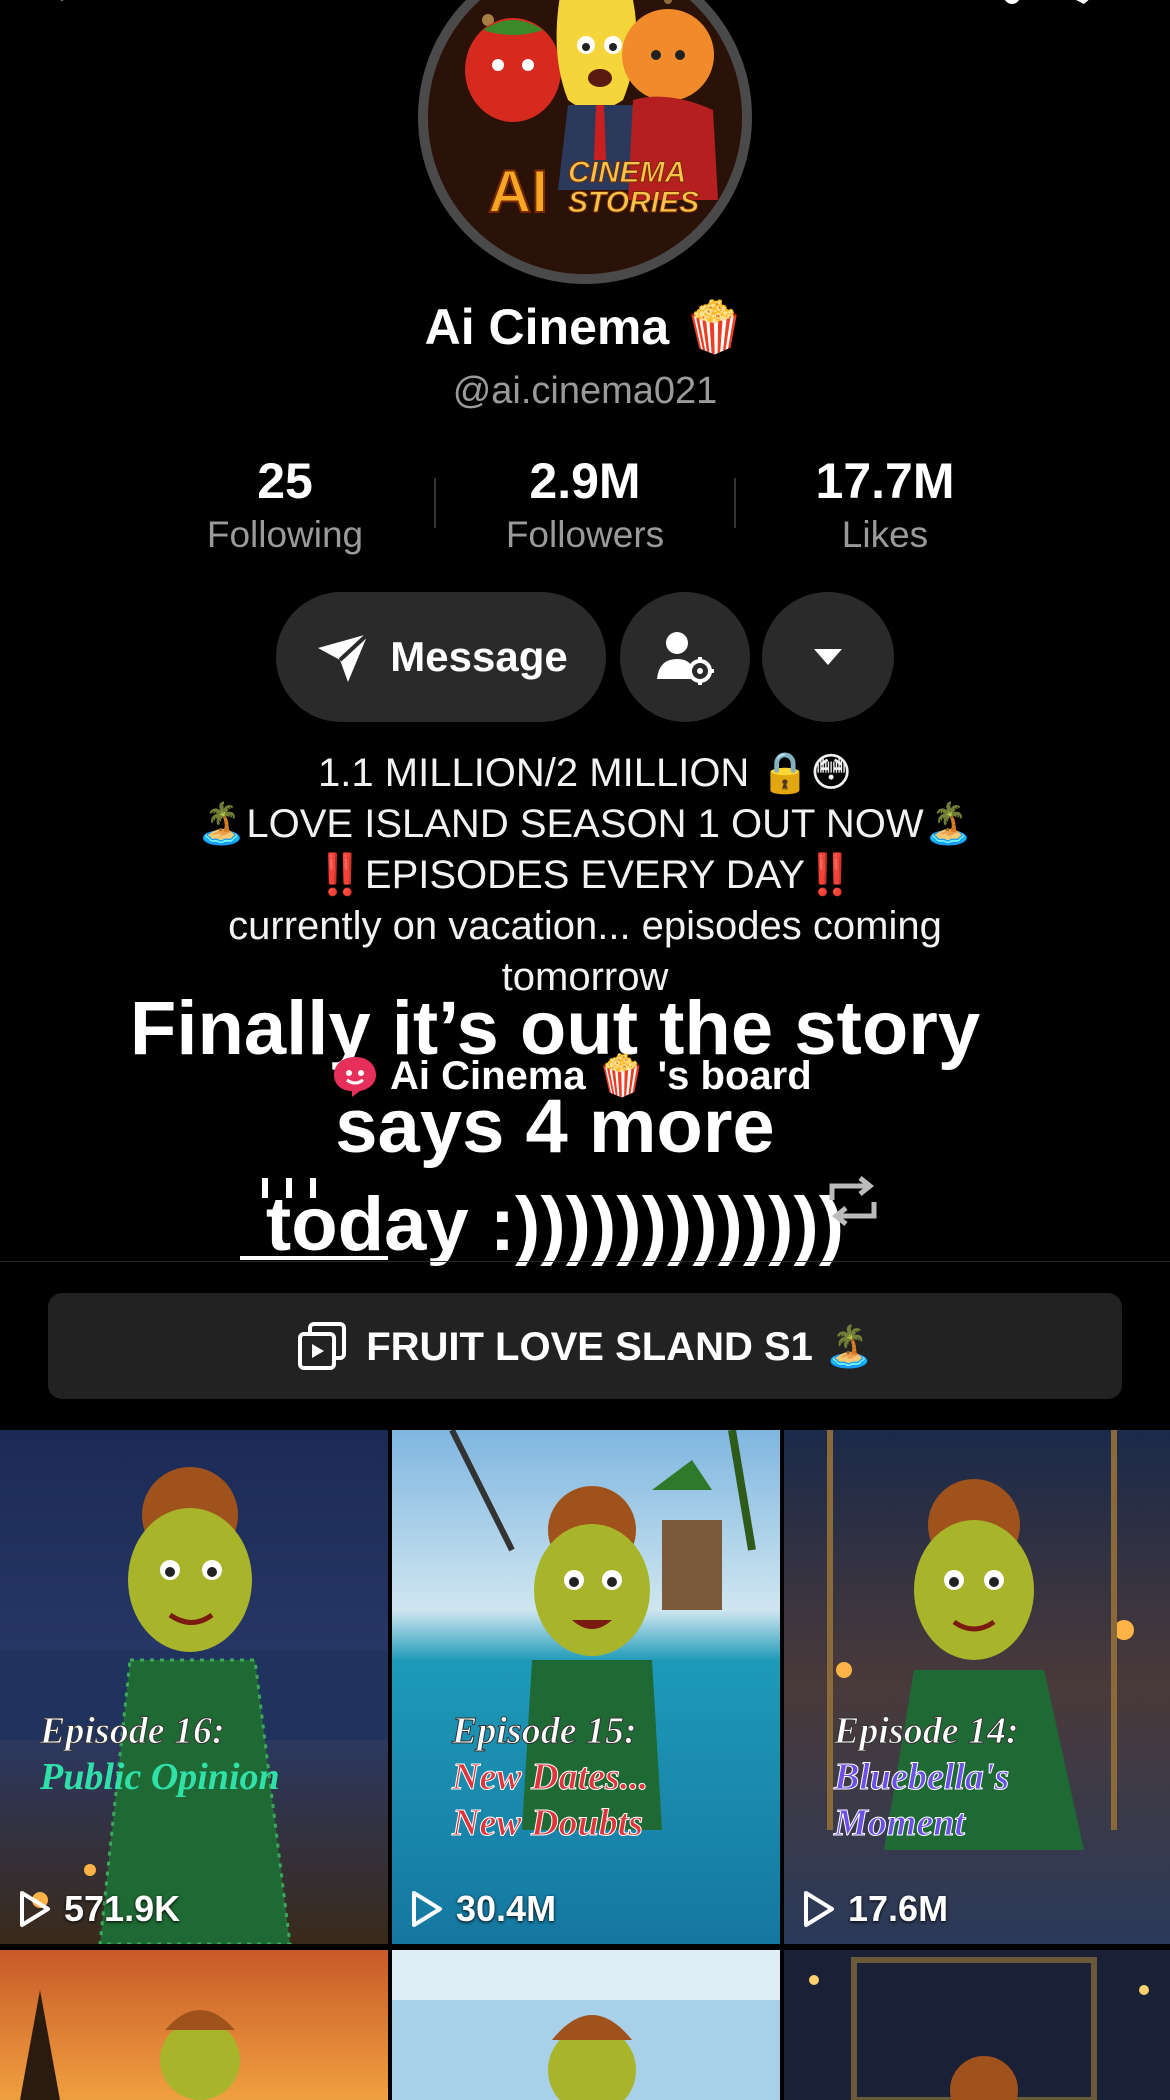  I want to click on profile-name: Ai Cinema 🍿, so click(585, 327).